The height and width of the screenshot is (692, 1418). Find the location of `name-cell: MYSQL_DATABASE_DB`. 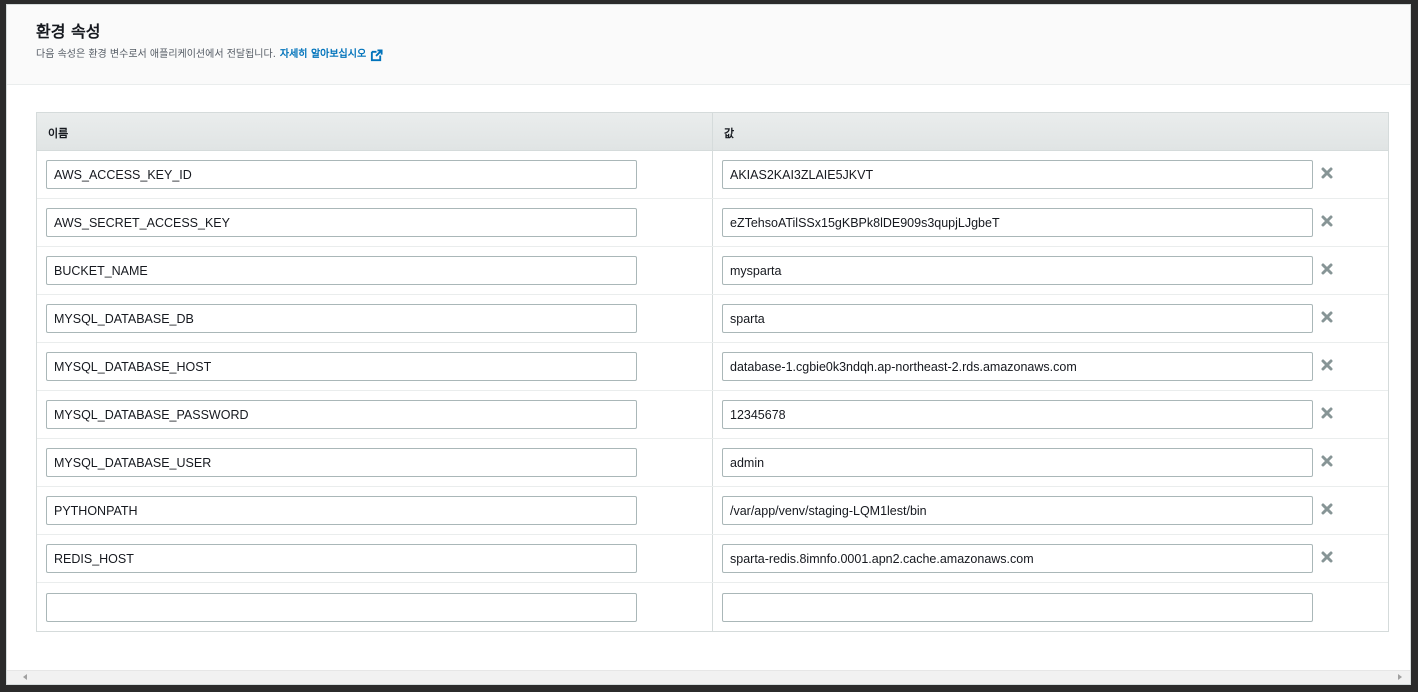

name-cell: MYSQL_DATABASE_DB is located at coordinates (375, 318).